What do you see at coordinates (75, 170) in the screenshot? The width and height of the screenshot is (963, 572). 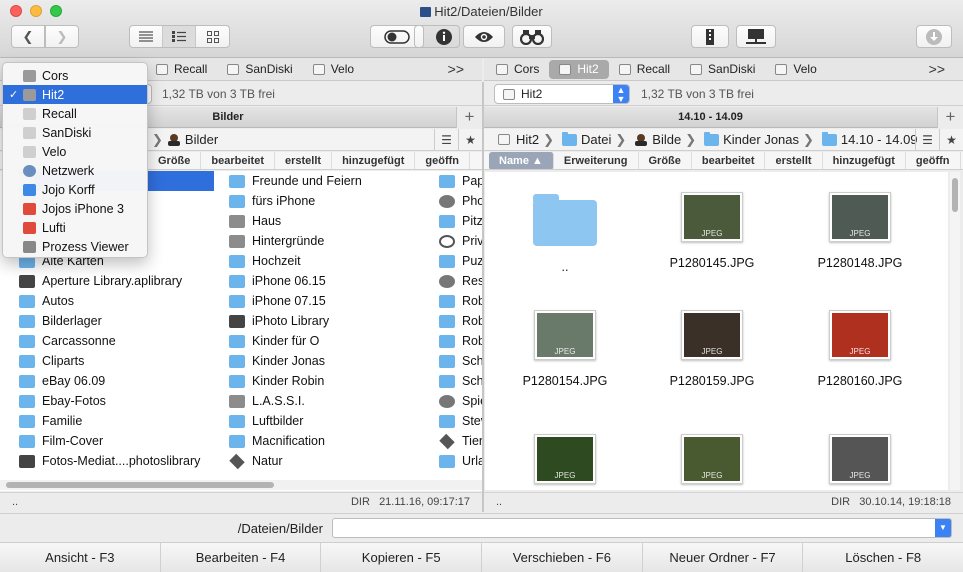 I see `menu-item: Netzwerk` at bounding box center [75, 170].